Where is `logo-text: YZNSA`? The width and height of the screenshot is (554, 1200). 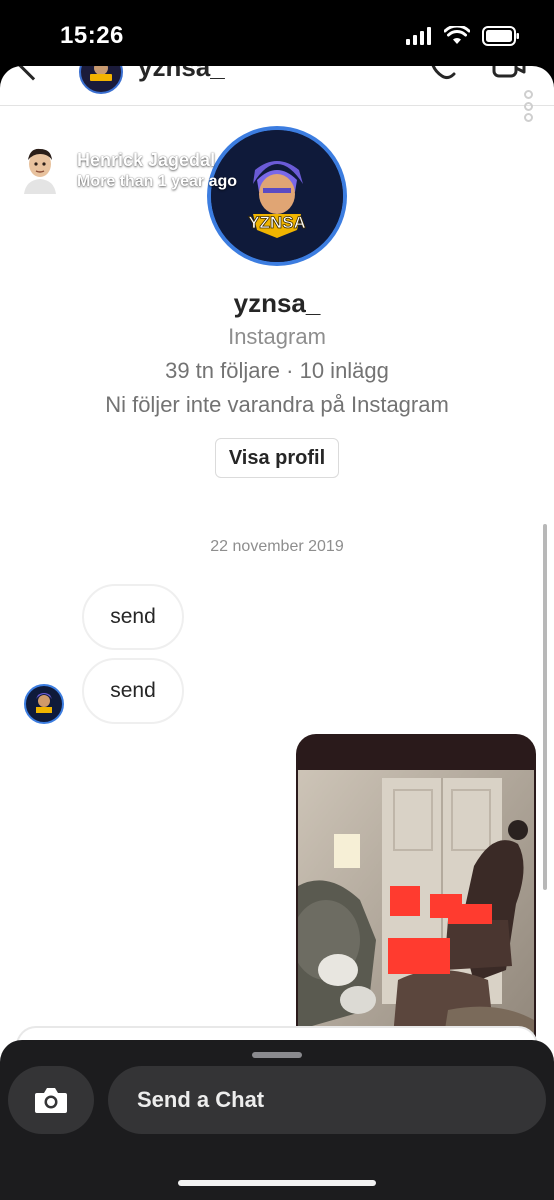 logo-text: YZNSA is located at coordinates (277, 222).